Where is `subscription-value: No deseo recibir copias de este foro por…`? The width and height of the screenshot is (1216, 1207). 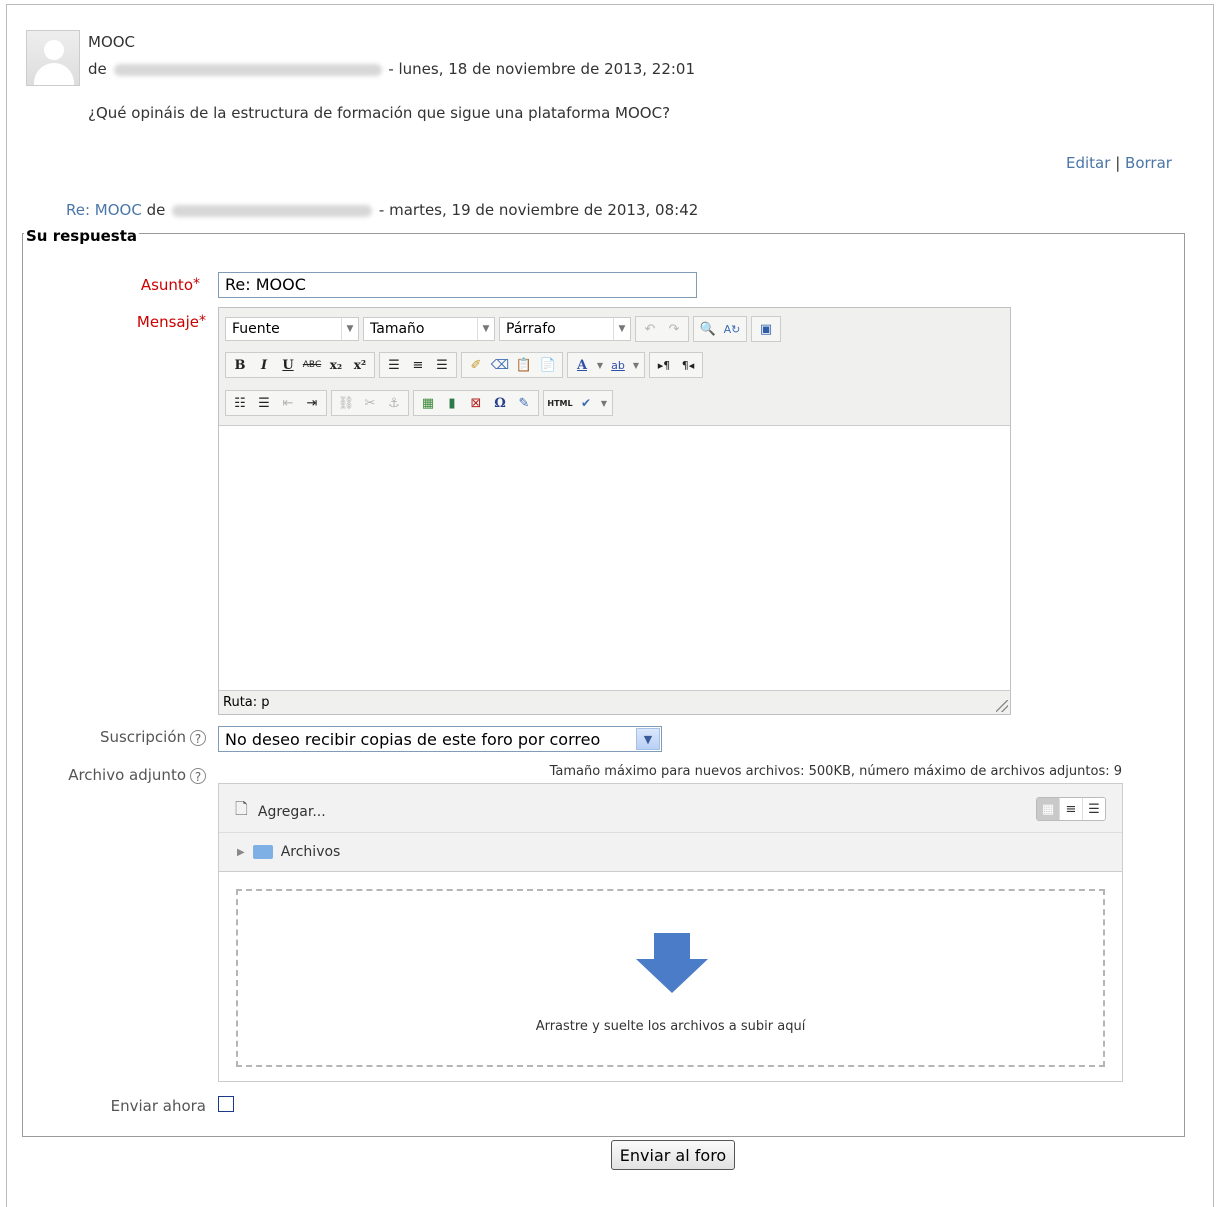 subscription-value: No deseo recibir copias de este foro por… is located at coordinates (413, 739).